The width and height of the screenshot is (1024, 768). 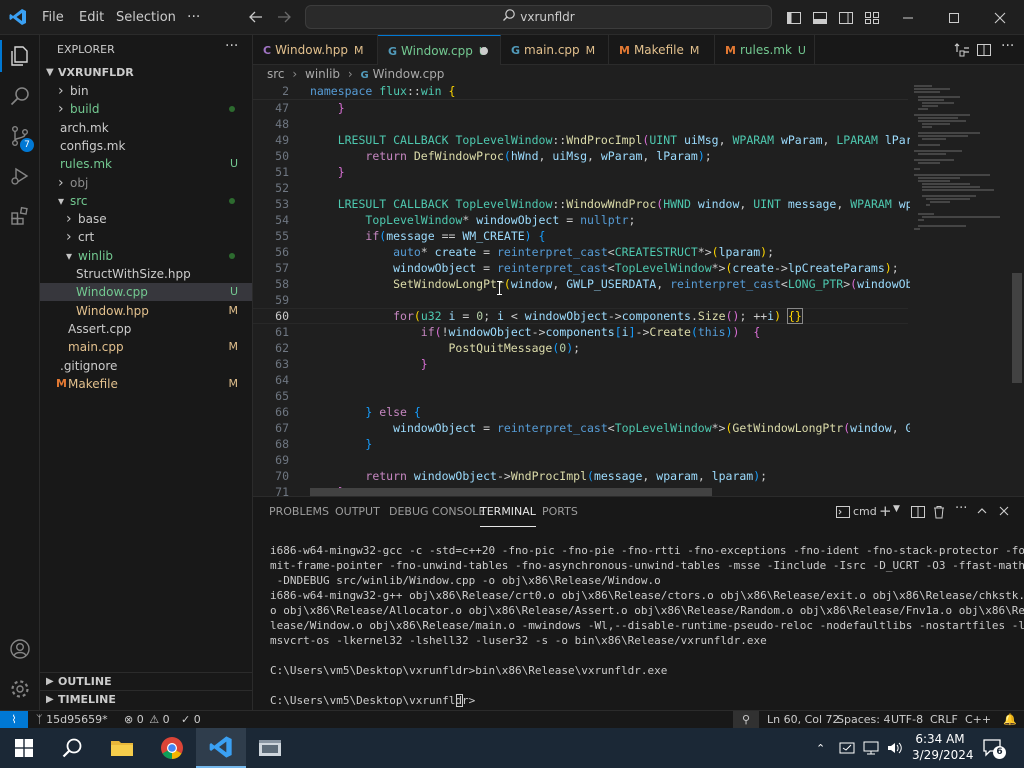 What do you see at coordinates (146, 219) in the screenshot?
I see `tree-item-base: › base` at bounding box center [146, 219].